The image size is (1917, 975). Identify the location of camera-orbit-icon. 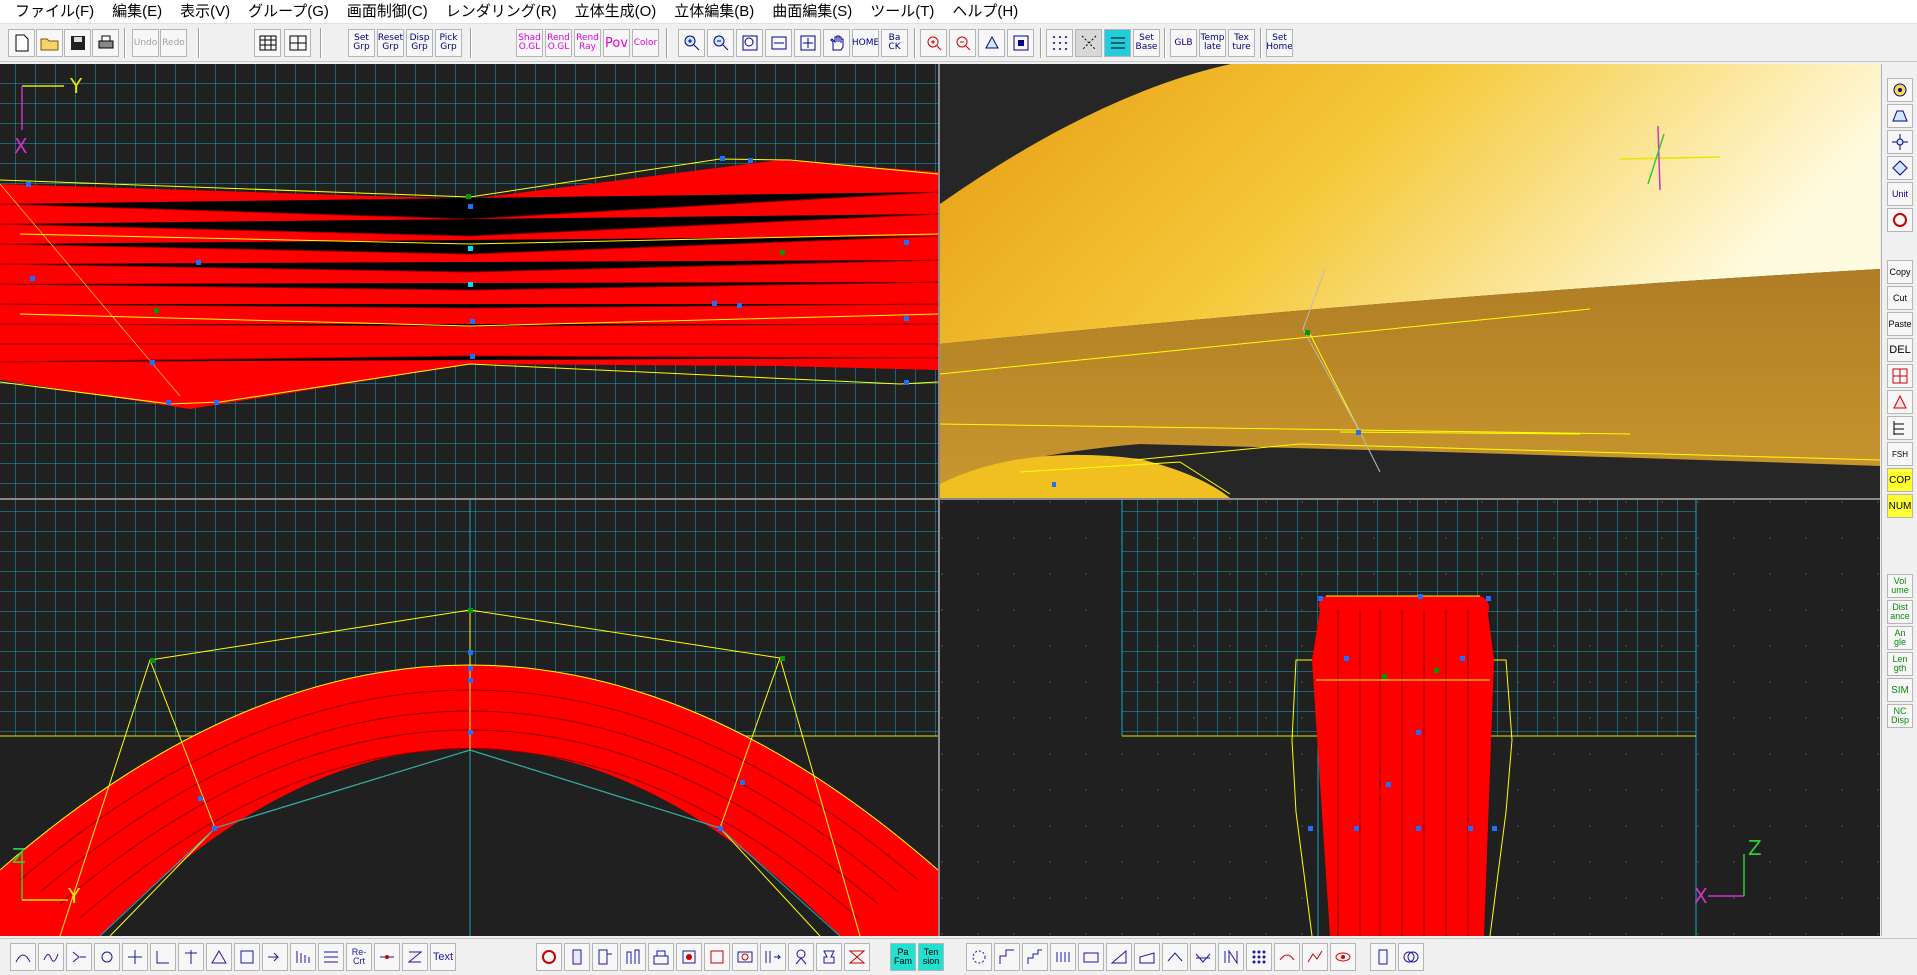
(1900, 90).